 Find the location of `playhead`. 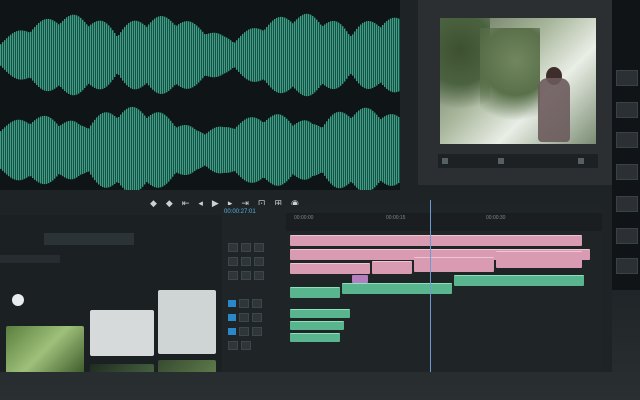

playhead is located at coordinates (430, 286).